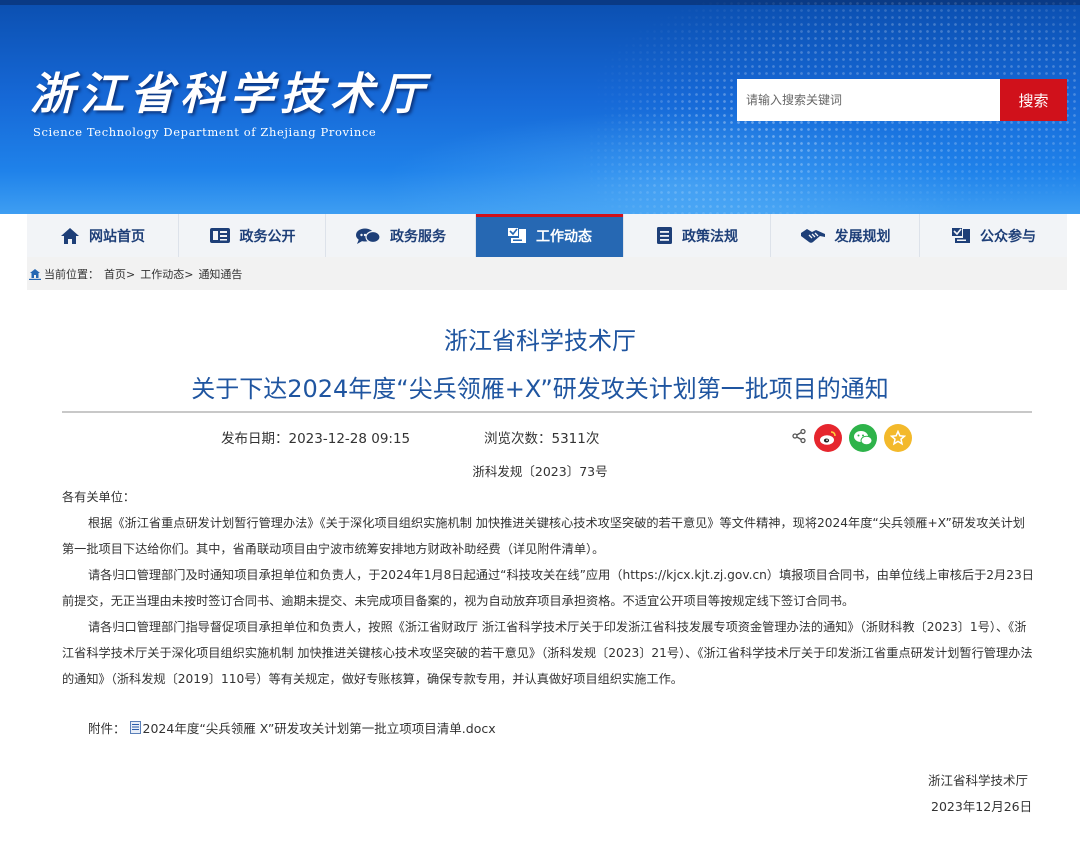 The image size is (1080, 842). Describe the element at coordinates (119, 274) in the screenshot. I see `breadcrumb-home: 首页>` at that location.